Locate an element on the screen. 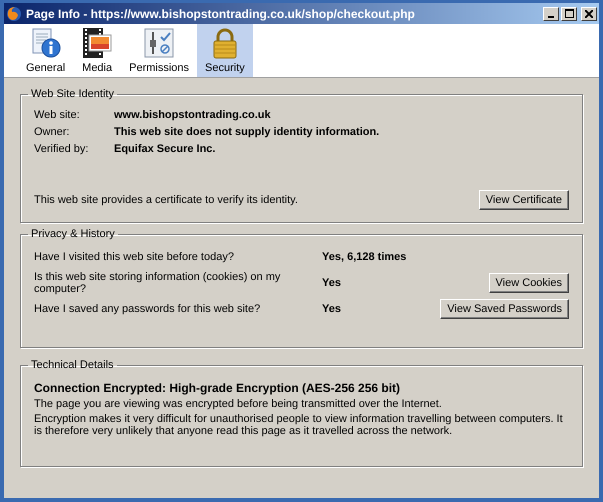  group-legend: Technical Details is located at coordinates (72, 365).